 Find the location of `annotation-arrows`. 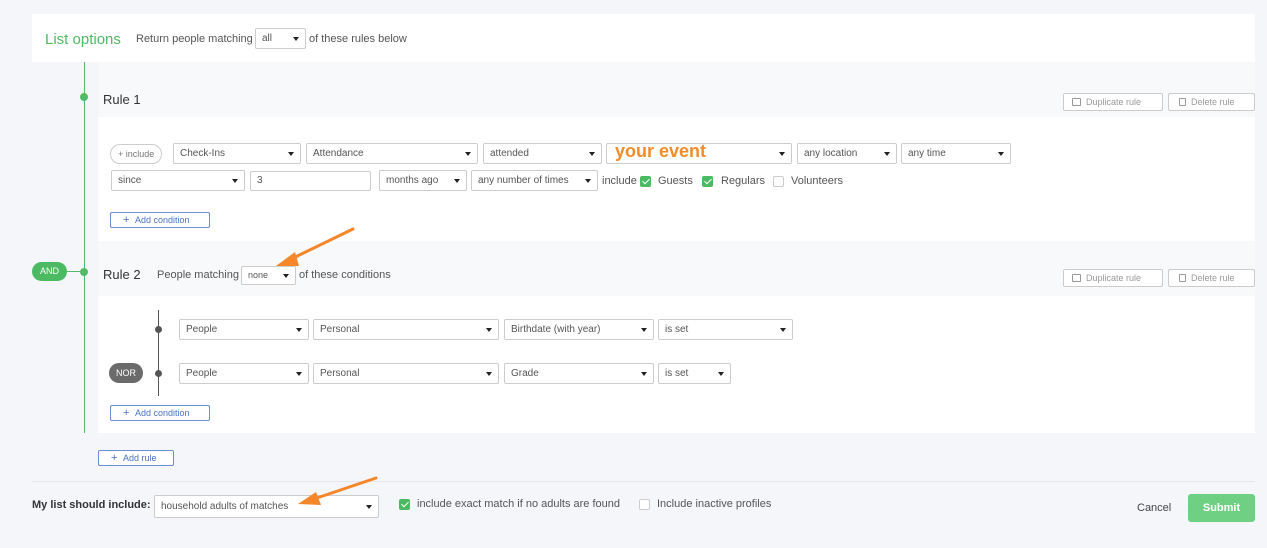

annotation-arrows is located at coordinates (327, 366).